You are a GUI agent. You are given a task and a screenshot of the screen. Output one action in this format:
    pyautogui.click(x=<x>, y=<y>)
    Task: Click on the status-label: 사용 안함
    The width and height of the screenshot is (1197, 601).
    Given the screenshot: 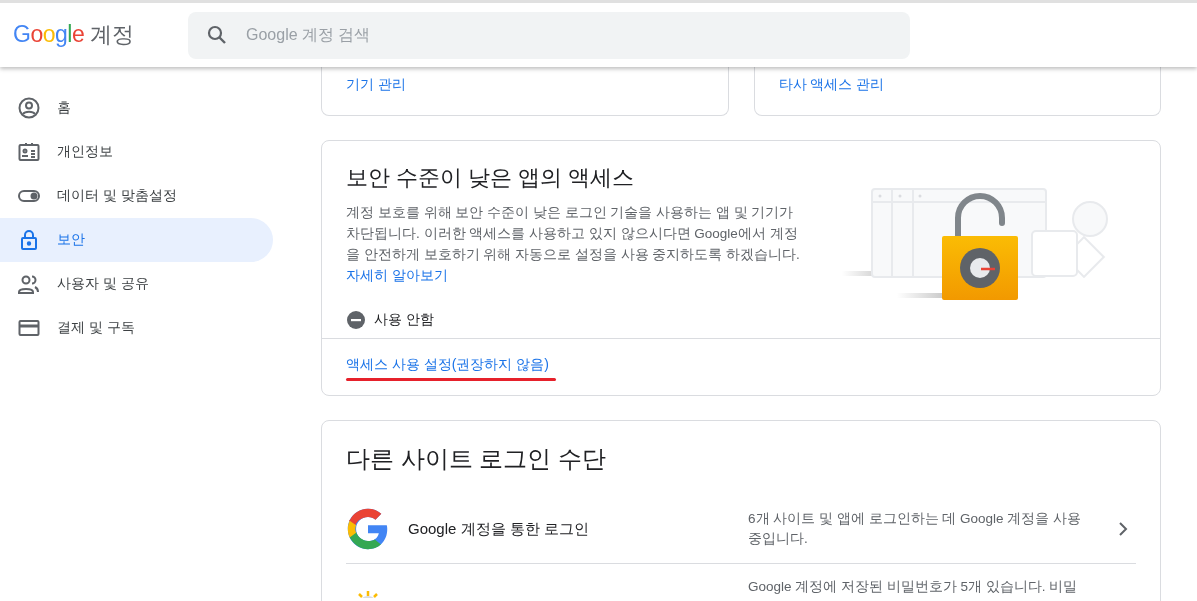 What is the action you would take?
    pyautogui.click(x=404, y=320)
    